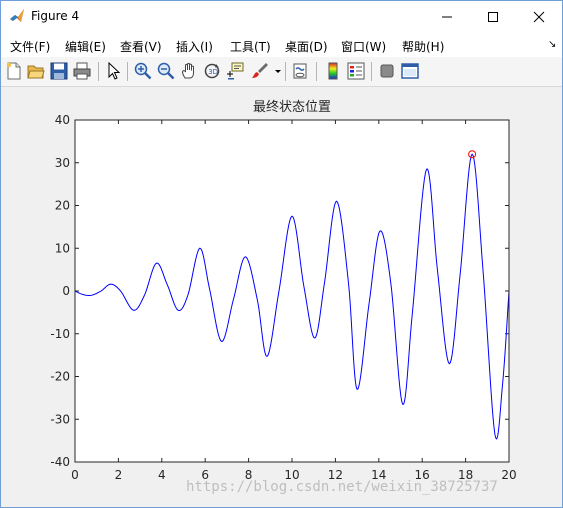  I want to click on y-tick-label: -10, so click(60, 334).